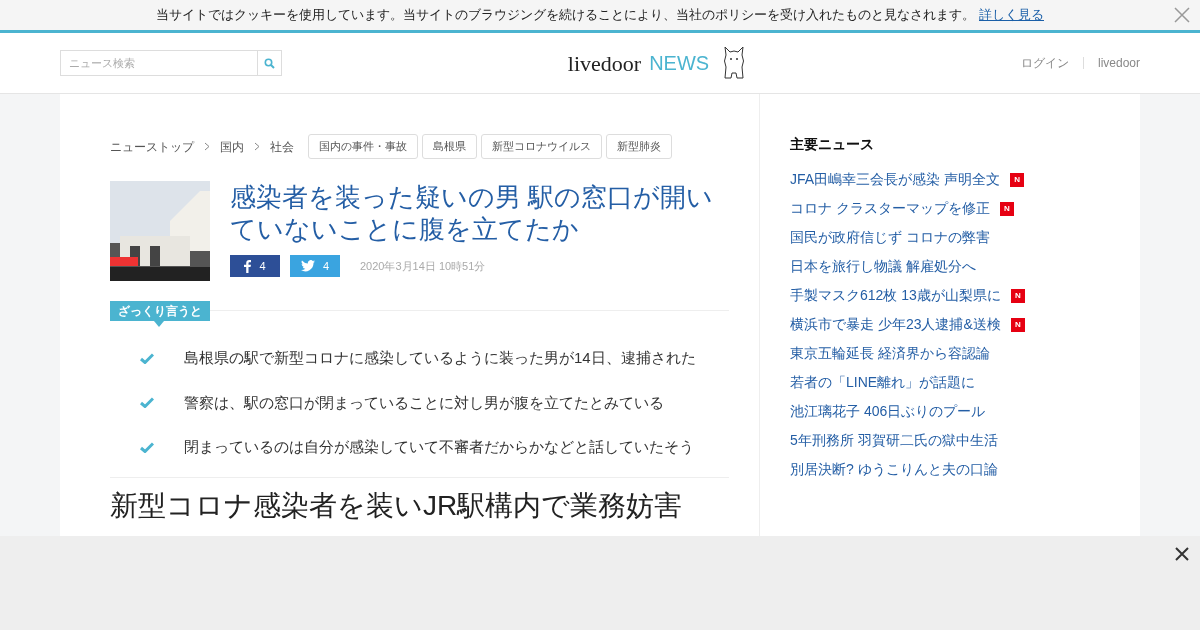  I want to click on search-field: ニュース検索, so click(159, 63).